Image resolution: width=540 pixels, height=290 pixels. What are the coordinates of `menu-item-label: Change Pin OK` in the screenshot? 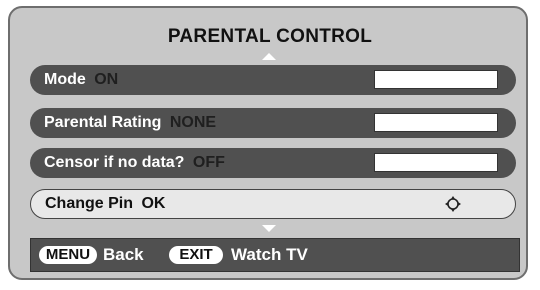 It's located at (105, 204).